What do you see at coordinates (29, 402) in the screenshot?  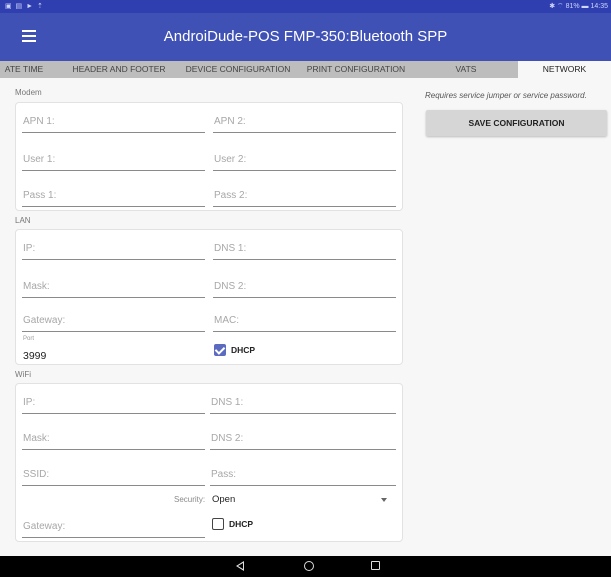 I see `wifi-ip-placeholder: IP:` at bounding box center [29, 402].